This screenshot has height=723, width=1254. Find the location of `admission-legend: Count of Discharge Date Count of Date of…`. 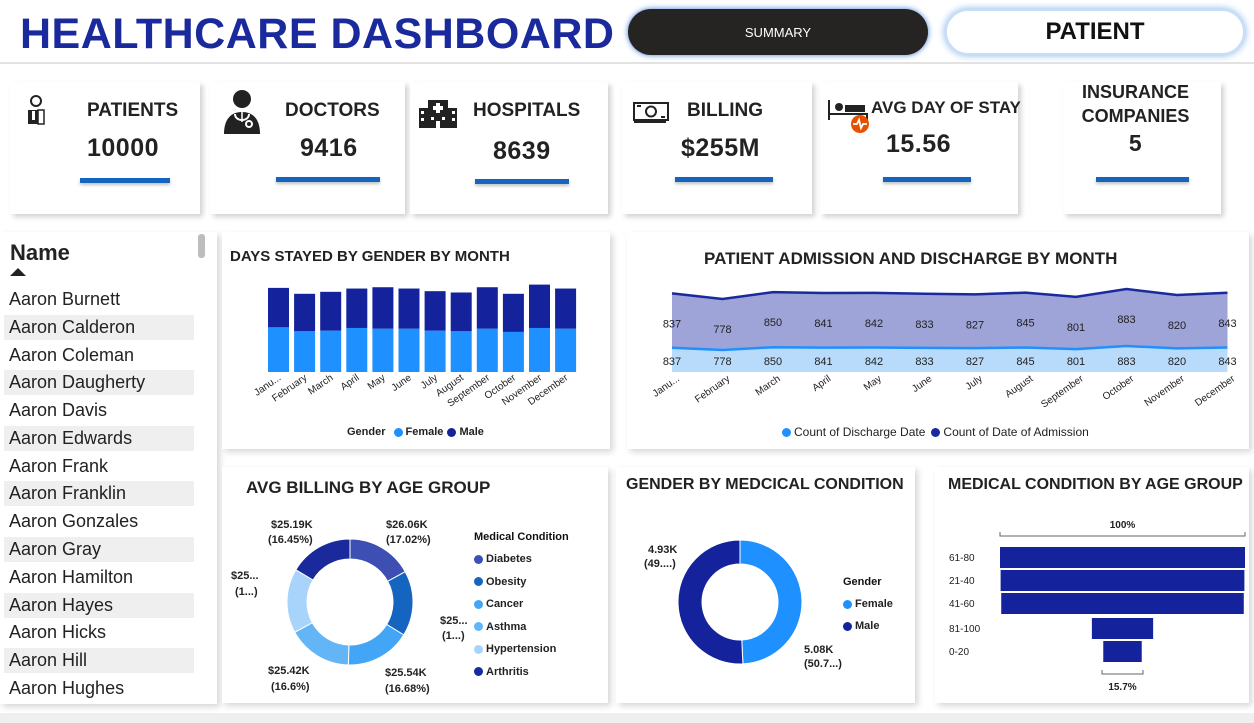

admission-legend: Count of Discharge Date Count of Date of… is located at coordinates (935, 432).